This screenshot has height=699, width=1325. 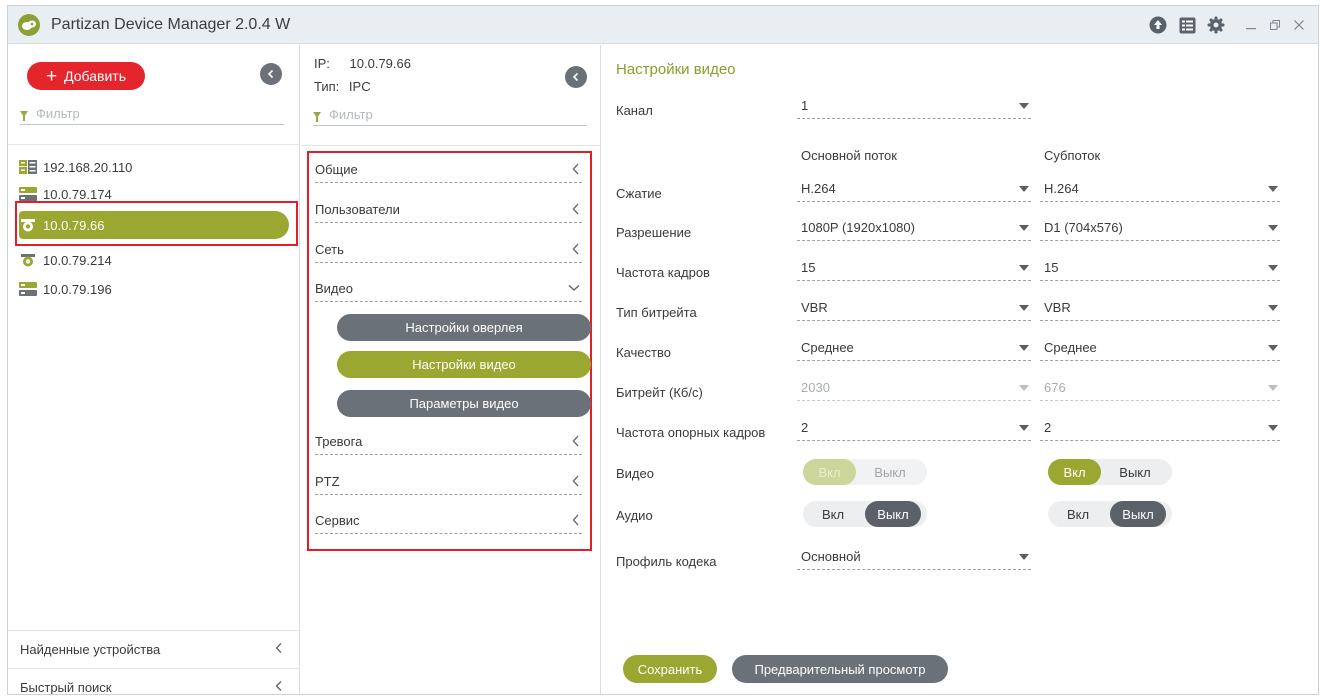 What do you see at coordinates (654, 232) in the screenshot?
I see `resolution-label: Разрешение` at bounding box center [654, 232].